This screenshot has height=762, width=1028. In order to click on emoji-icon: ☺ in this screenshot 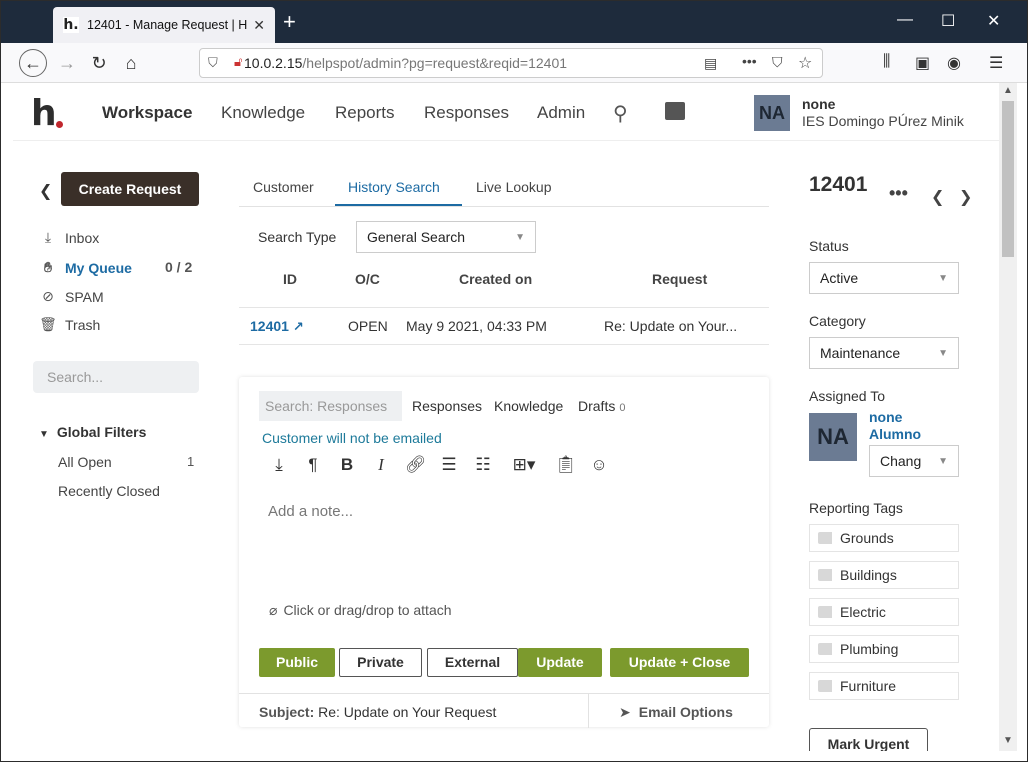, I will do `click(599, 465)`.